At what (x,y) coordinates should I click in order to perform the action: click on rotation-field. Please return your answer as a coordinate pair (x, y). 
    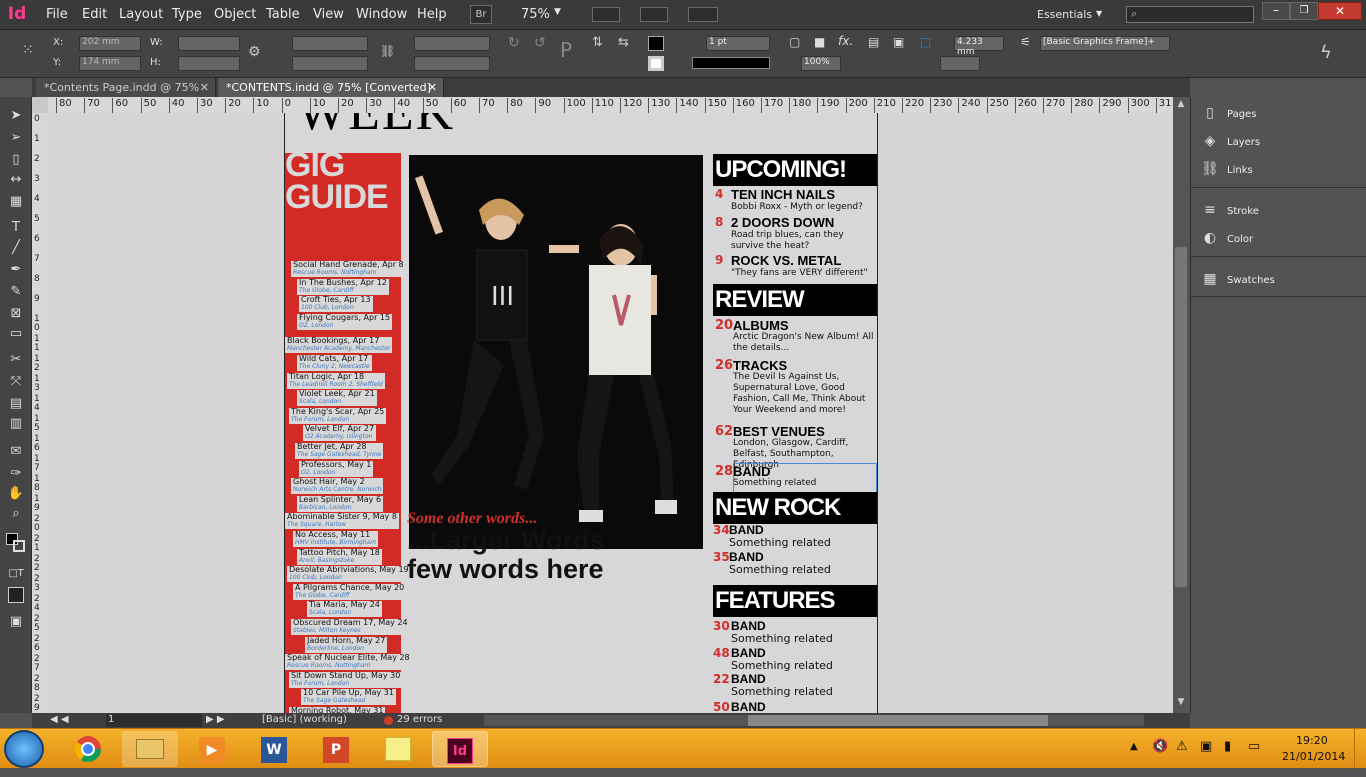
    Looking at the image, I should click on (452, 43).